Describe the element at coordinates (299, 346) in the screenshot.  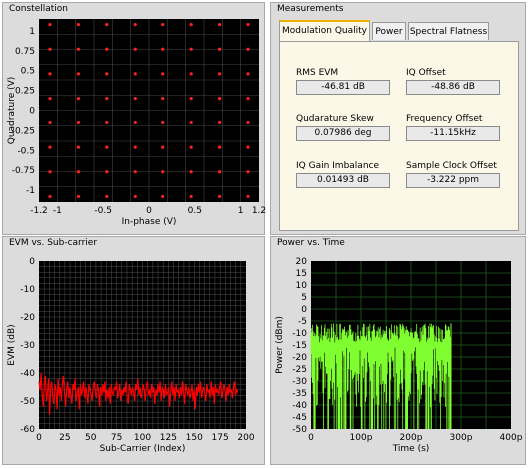
I see `y-tick-label: -15` at that location.